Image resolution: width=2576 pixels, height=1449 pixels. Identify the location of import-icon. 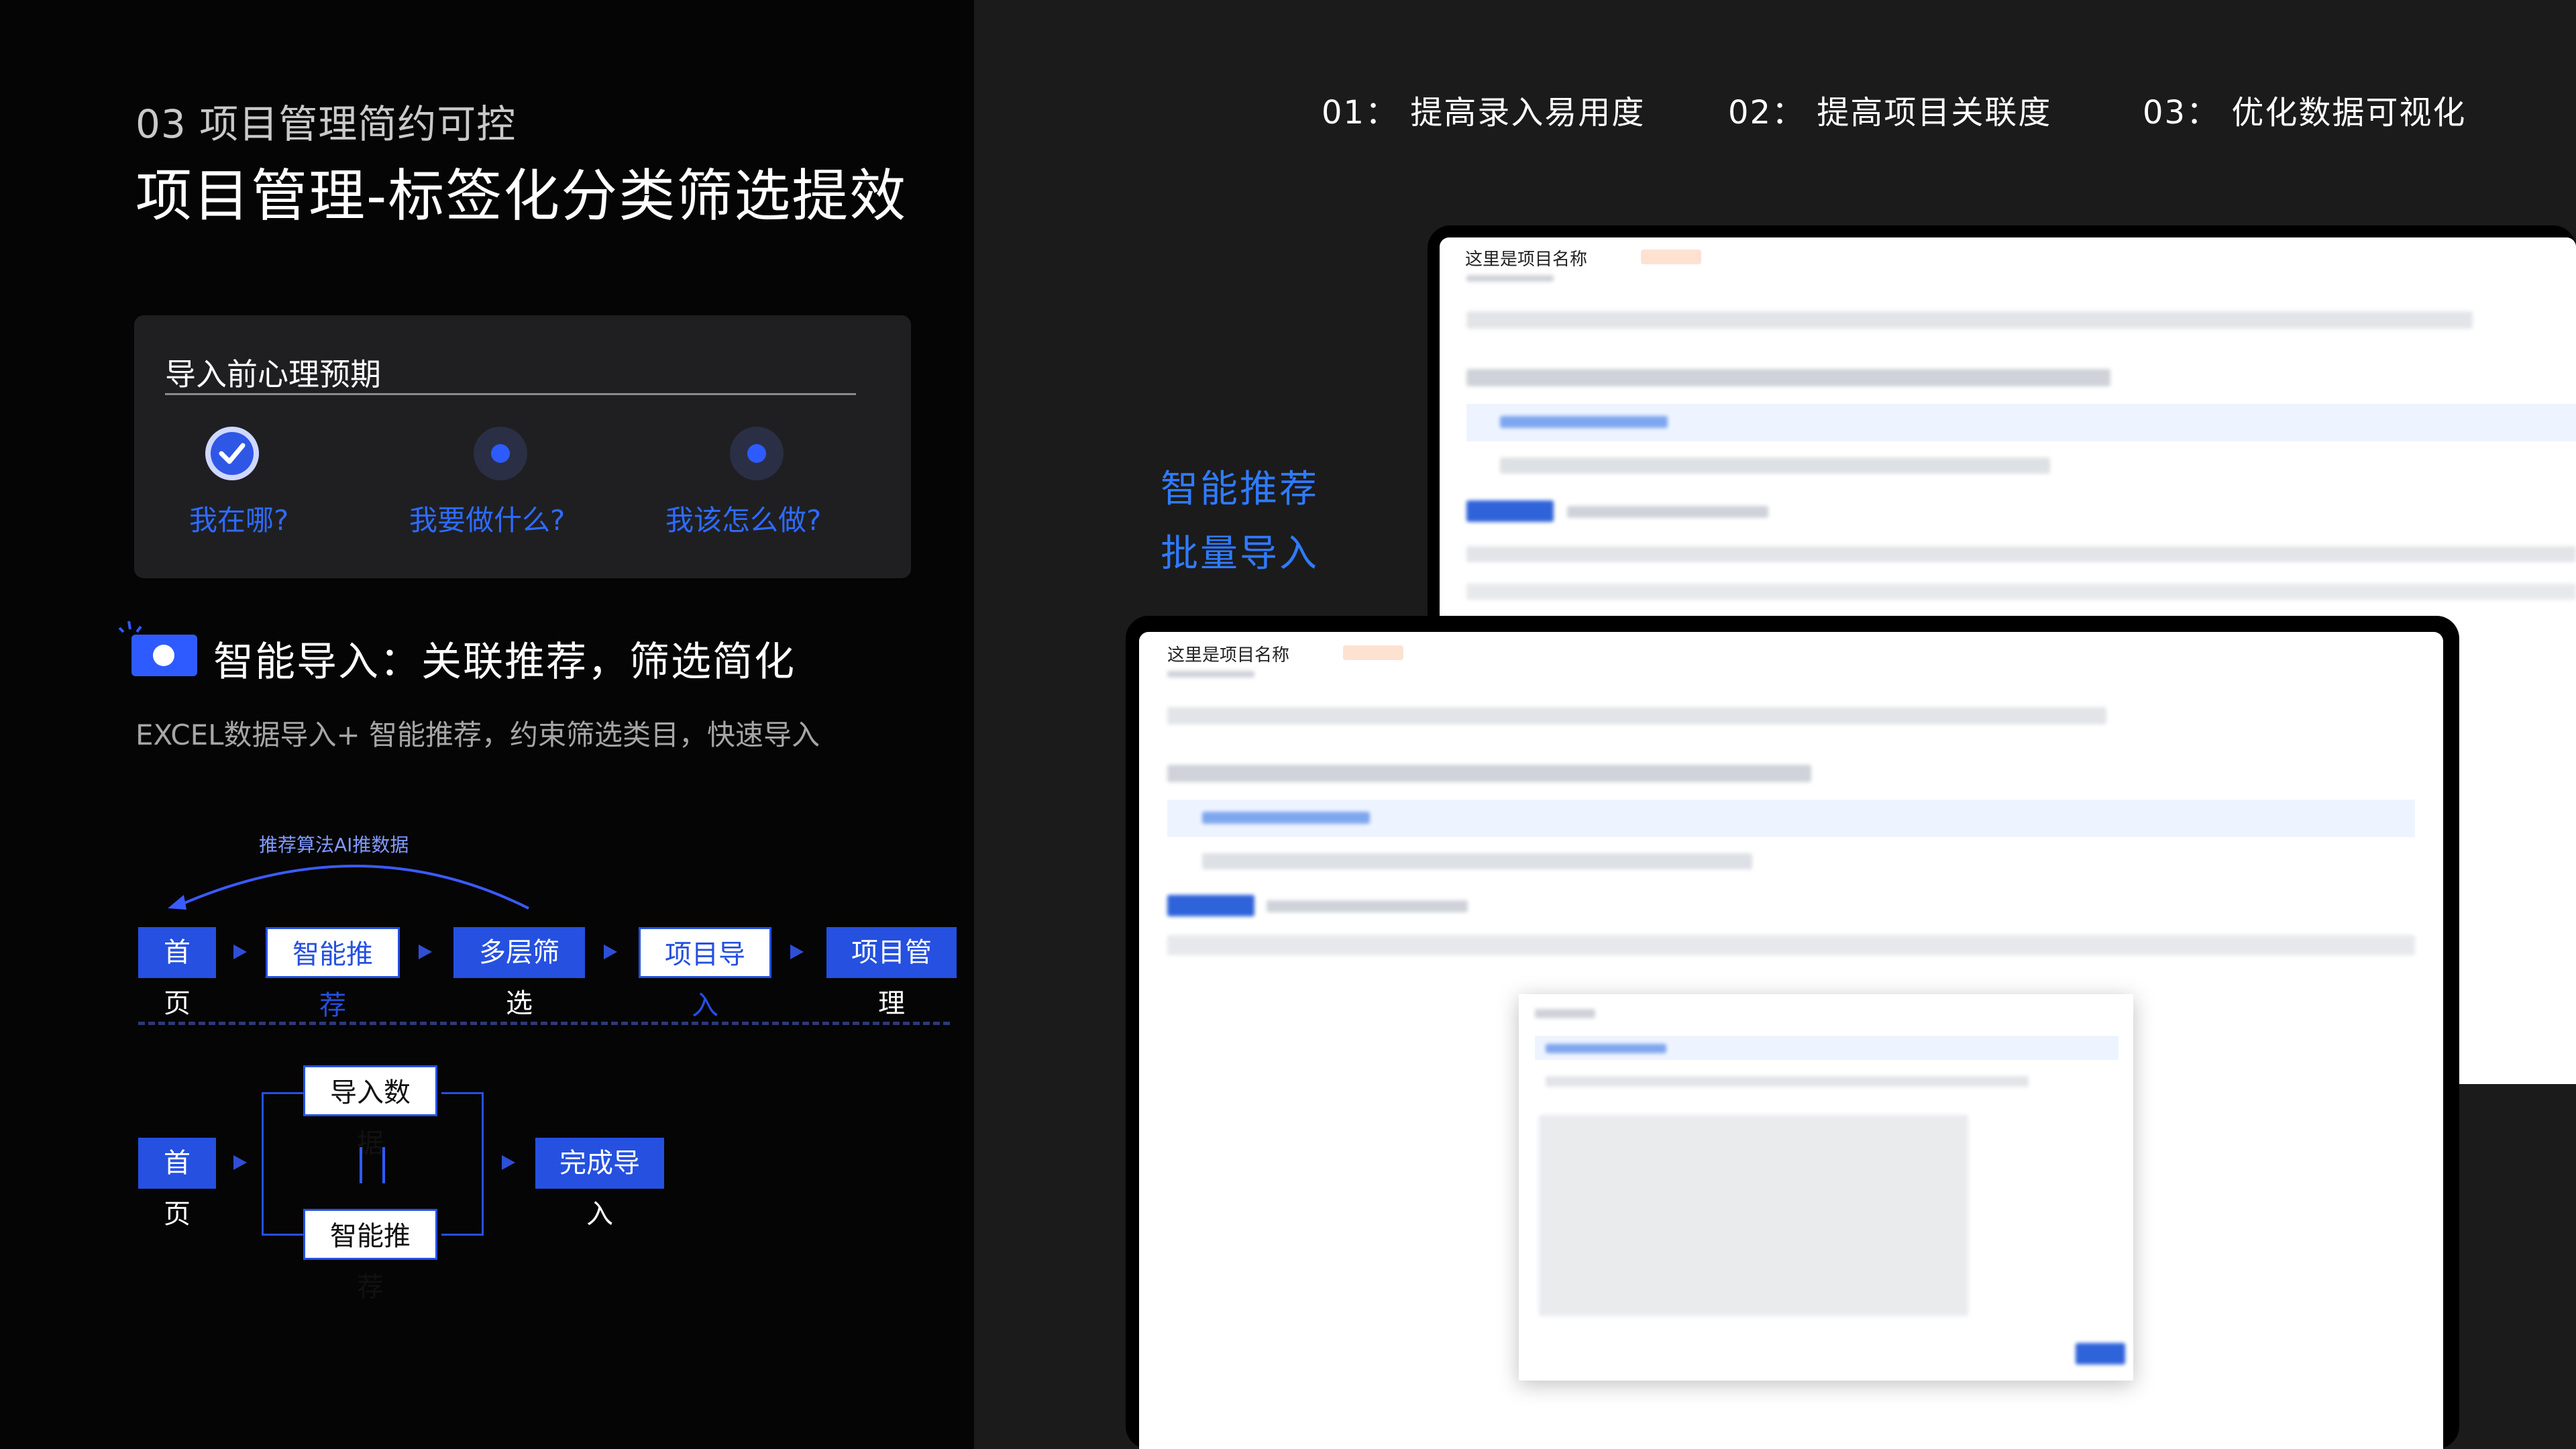
(164, 655).